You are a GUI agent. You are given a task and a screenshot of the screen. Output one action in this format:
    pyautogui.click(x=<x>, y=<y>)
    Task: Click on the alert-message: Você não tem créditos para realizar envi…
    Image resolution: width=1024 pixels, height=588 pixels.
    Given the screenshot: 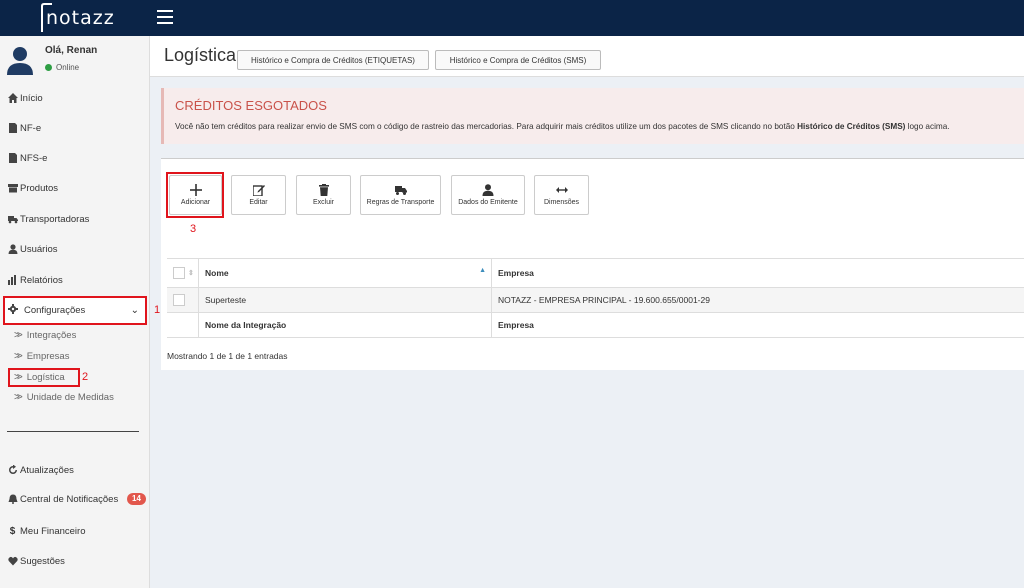 What is the action you would take?
    pyautogui.click(x=562, y=126)
    